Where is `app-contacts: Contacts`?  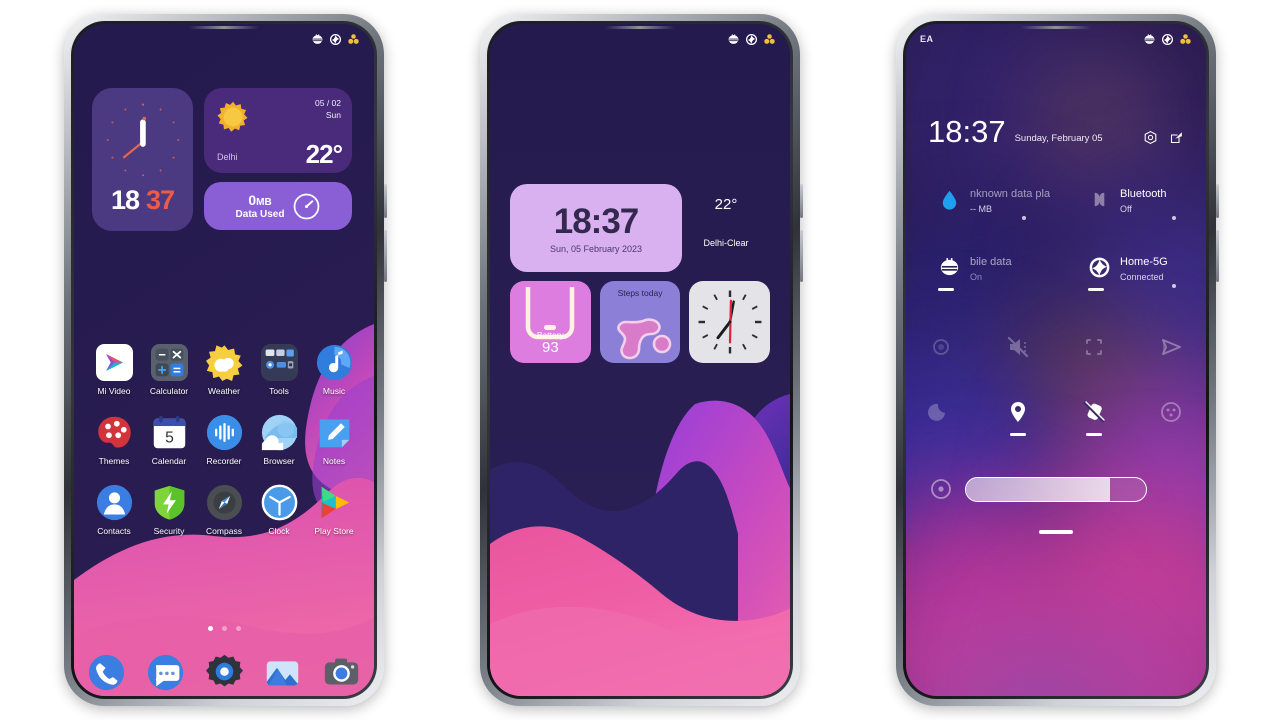 app-contacts: Contacts is located at coordinates (114, 510).